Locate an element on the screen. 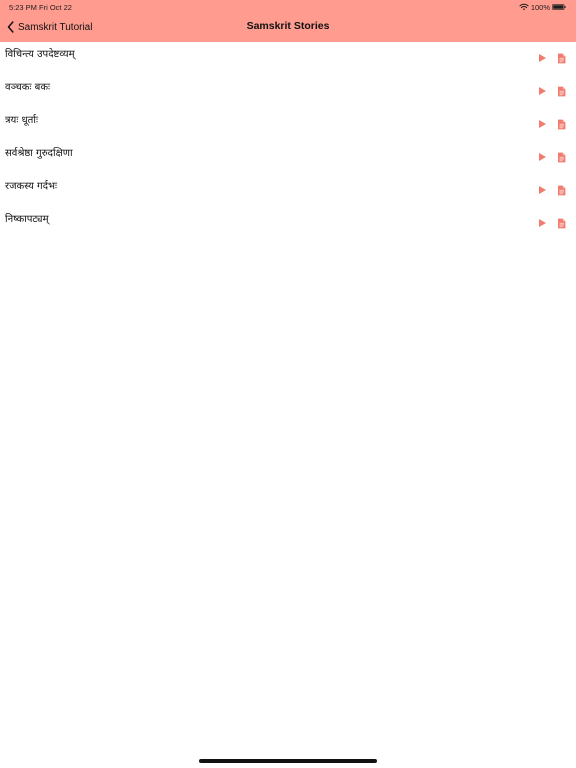 Image resolution: width=576 pixels, height=768 pixels. story-row-2: वञ्चकः बकः is located at coordinates (288, 91).